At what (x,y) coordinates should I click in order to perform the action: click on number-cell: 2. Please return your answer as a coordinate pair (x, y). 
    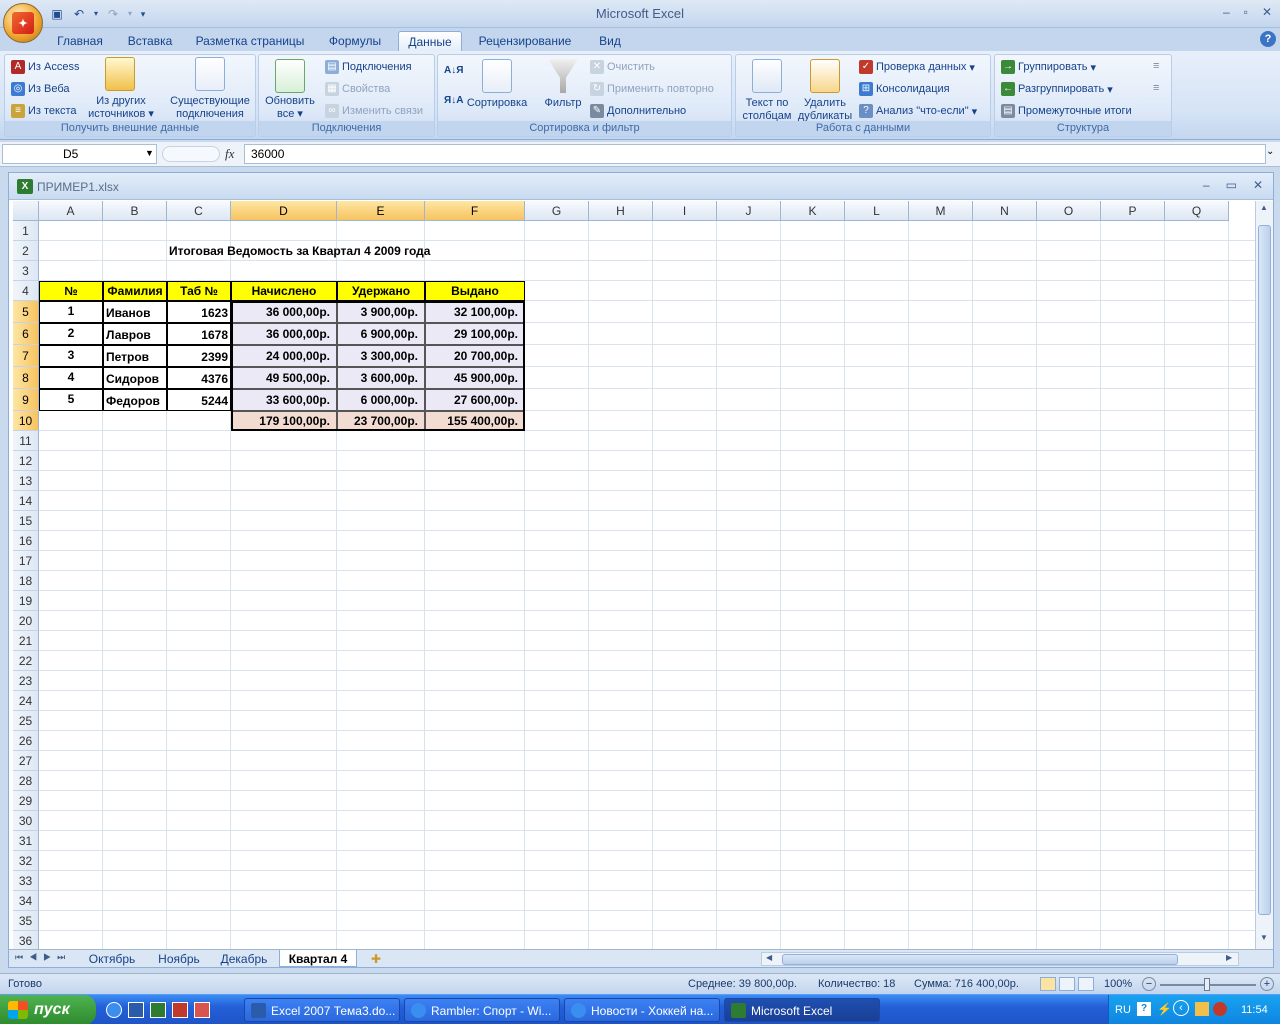
    Looking at the image, I should click on (71, 334).